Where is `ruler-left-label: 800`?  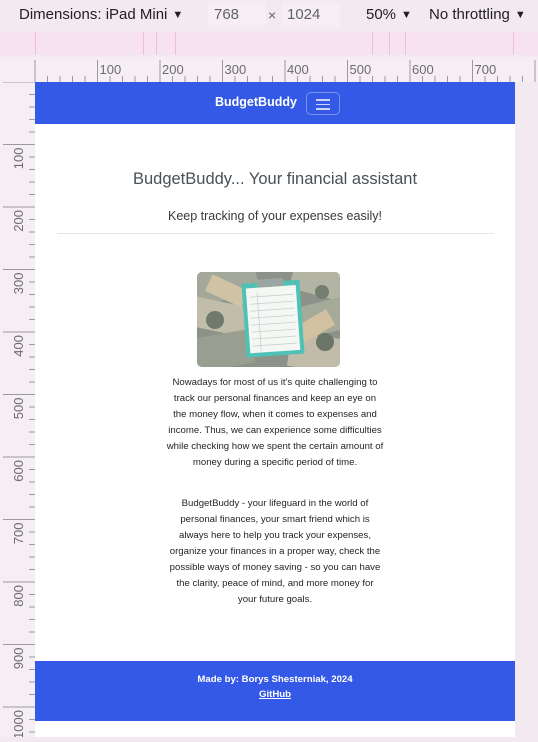
ruler-left-label: 800 is located at coordinates (18, 596).